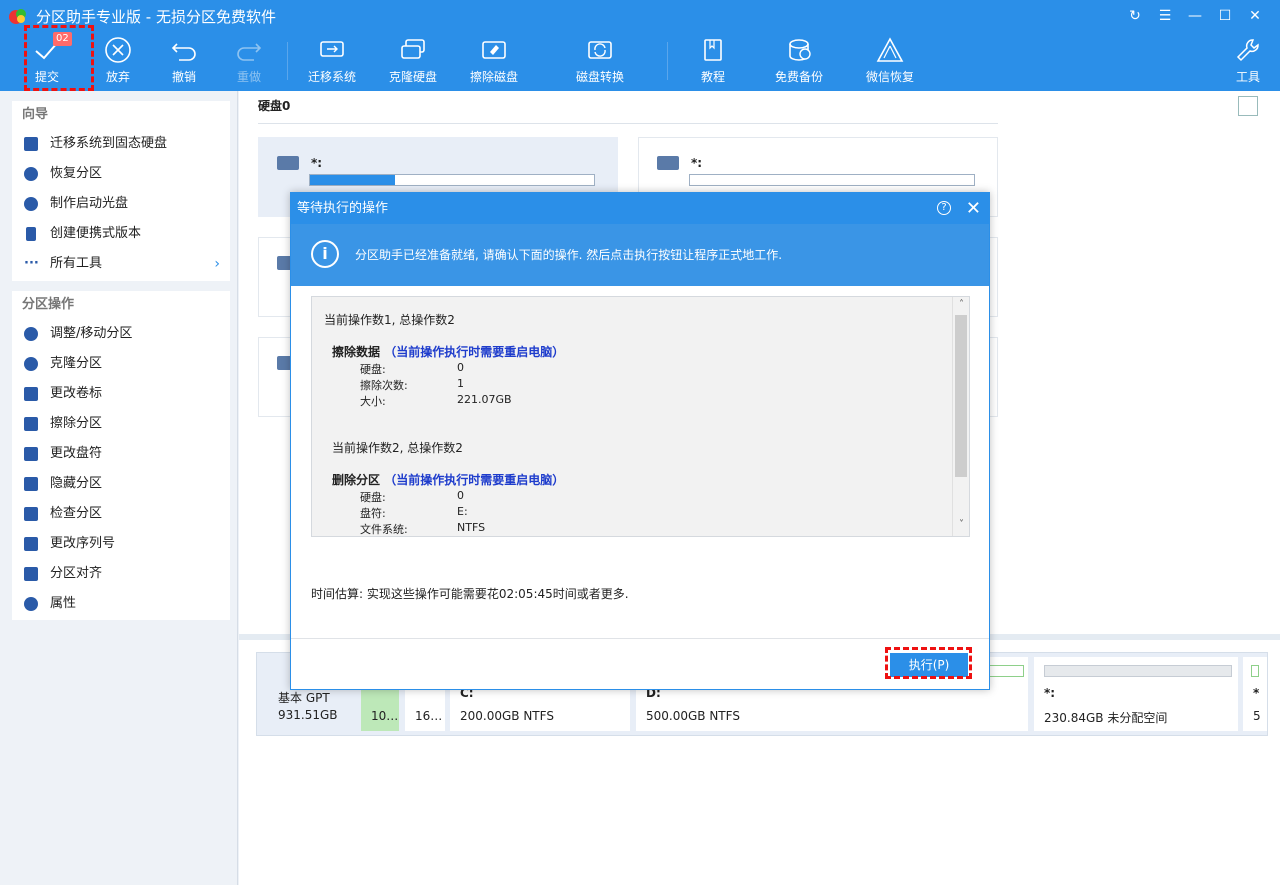  I want to click on clone-disk-button: 克隆硬盘, so click(413, 61).